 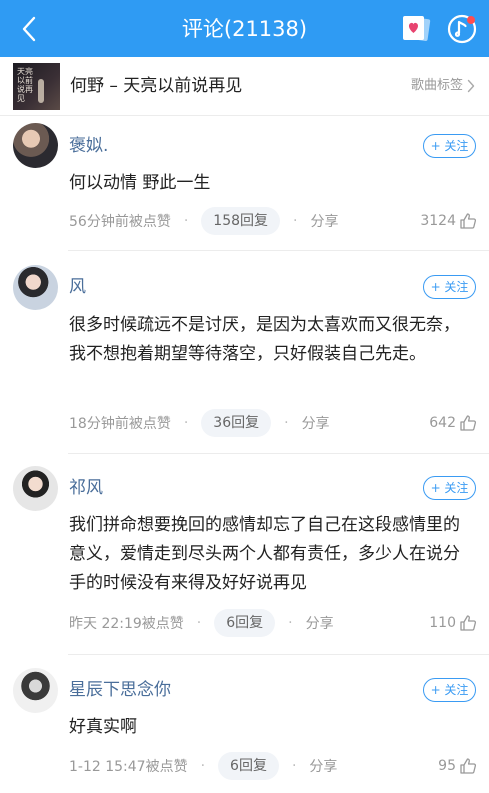 What do you see at coordinates (241, 221) in the screenshot?
I see `reply-button: 158回复` at bounding box center [241, 221].